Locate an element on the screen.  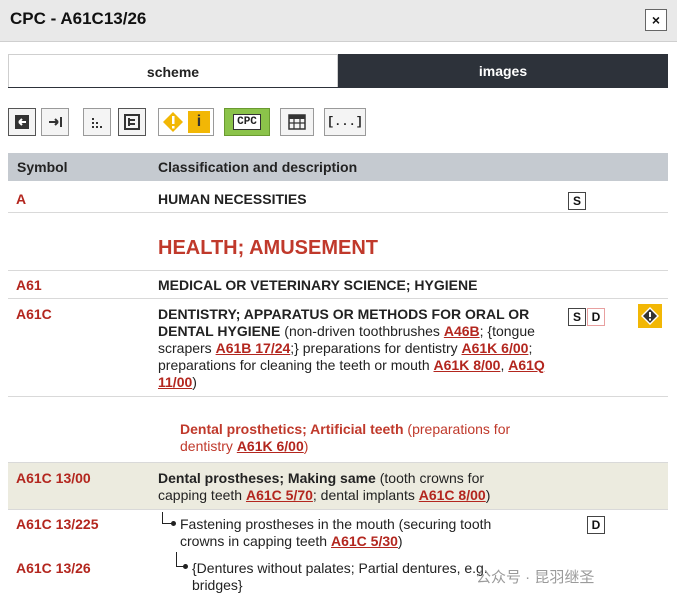
tab-underline is located at coordinates (338, 87).